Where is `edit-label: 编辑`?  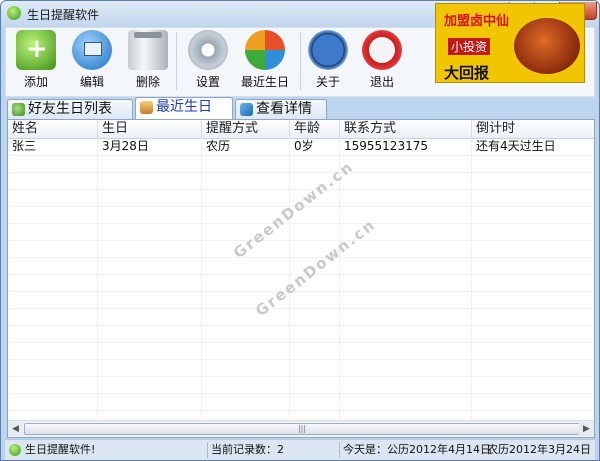 edit-label: 编辑 is located at coordinates (91, 82).